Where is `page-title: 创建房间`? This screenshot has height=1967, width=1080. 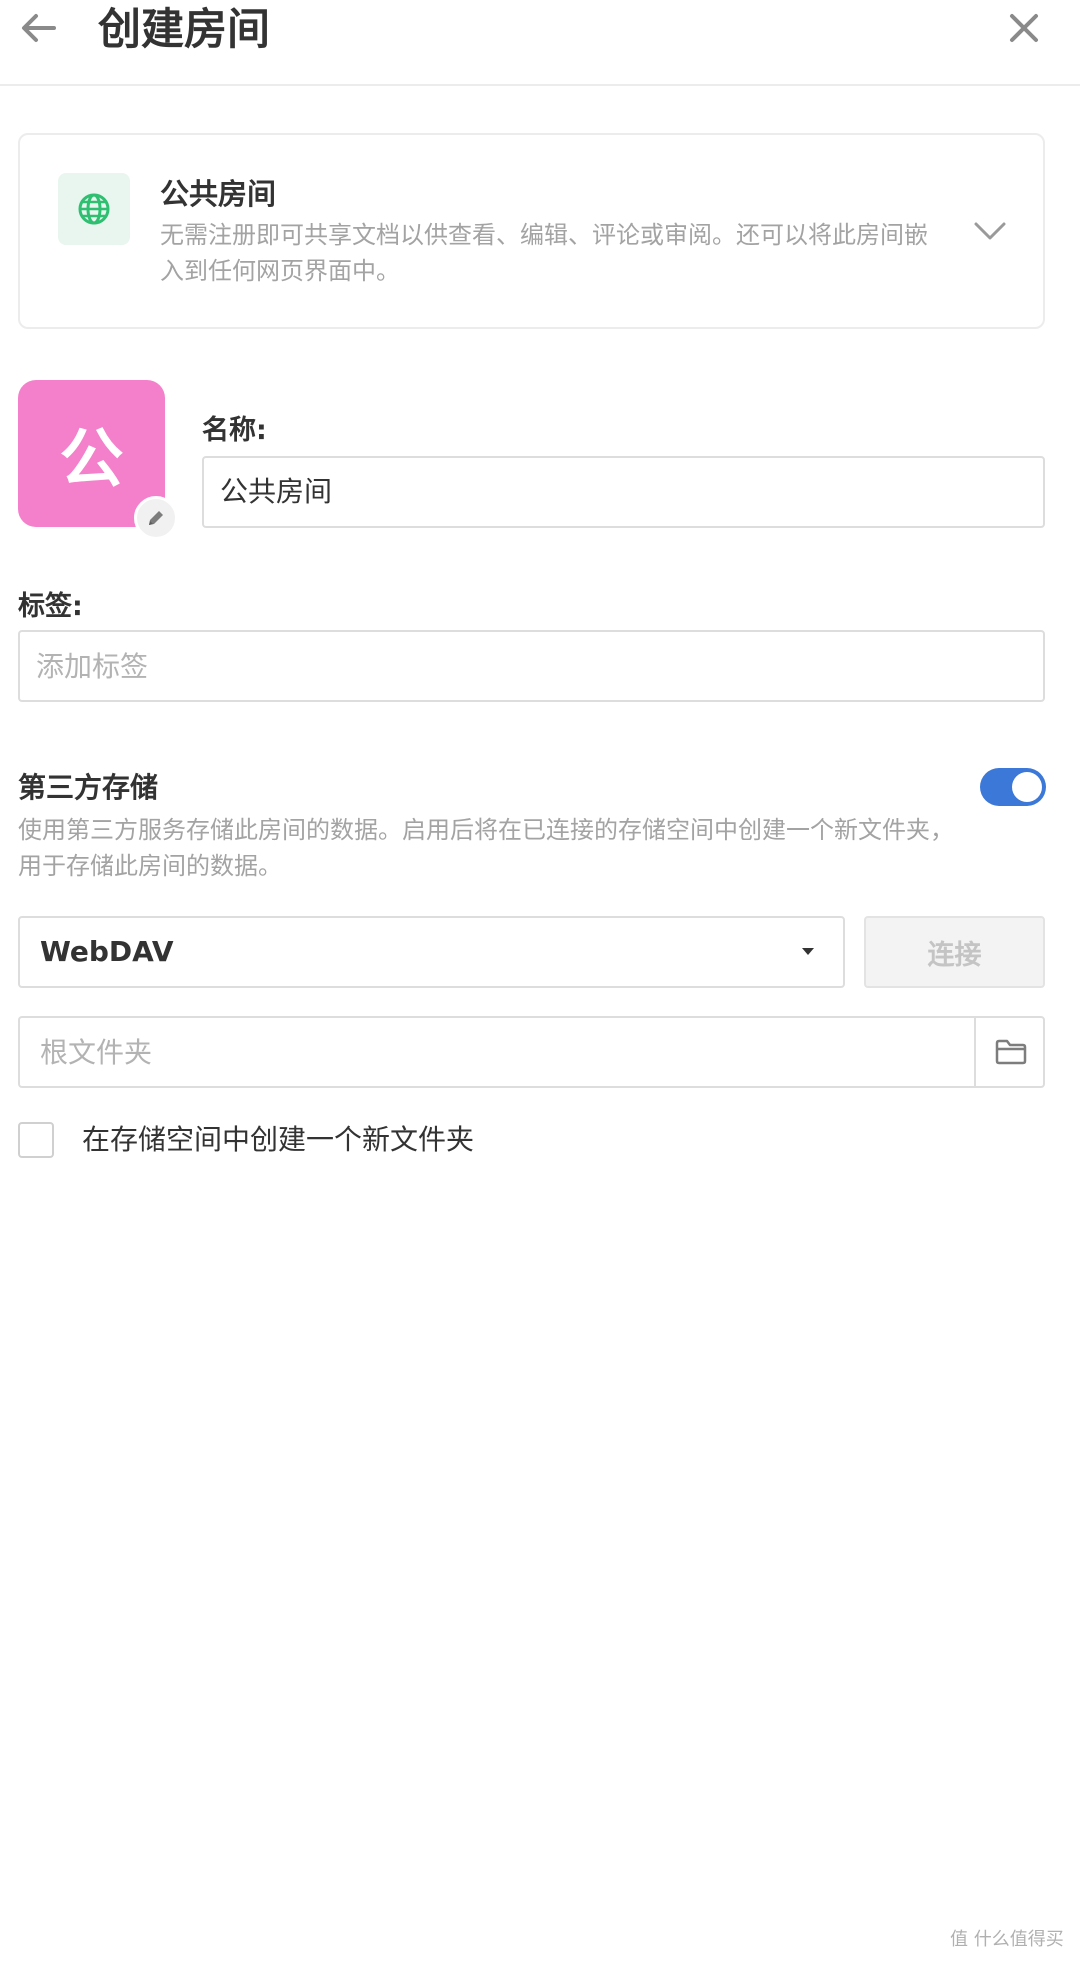 page-title: 创建房间 is located at coordinates (184, 30).